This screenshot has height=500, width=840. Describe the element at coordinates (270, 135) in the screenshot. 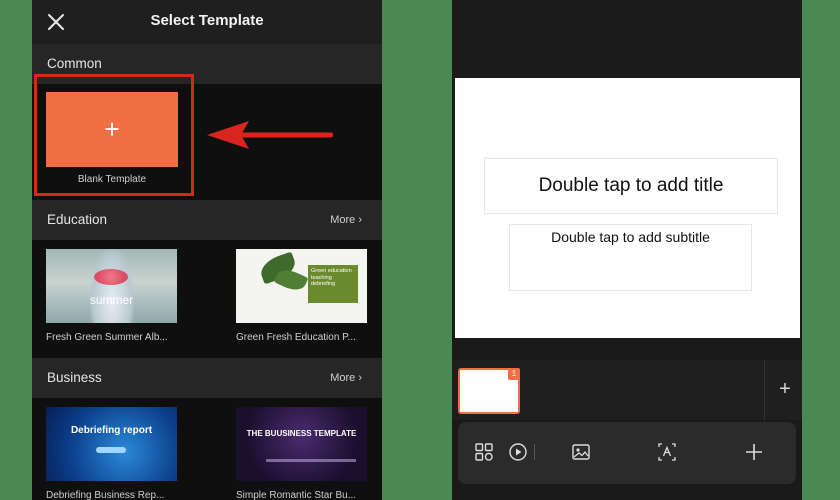

I see `arrow-left-icon` at that location.